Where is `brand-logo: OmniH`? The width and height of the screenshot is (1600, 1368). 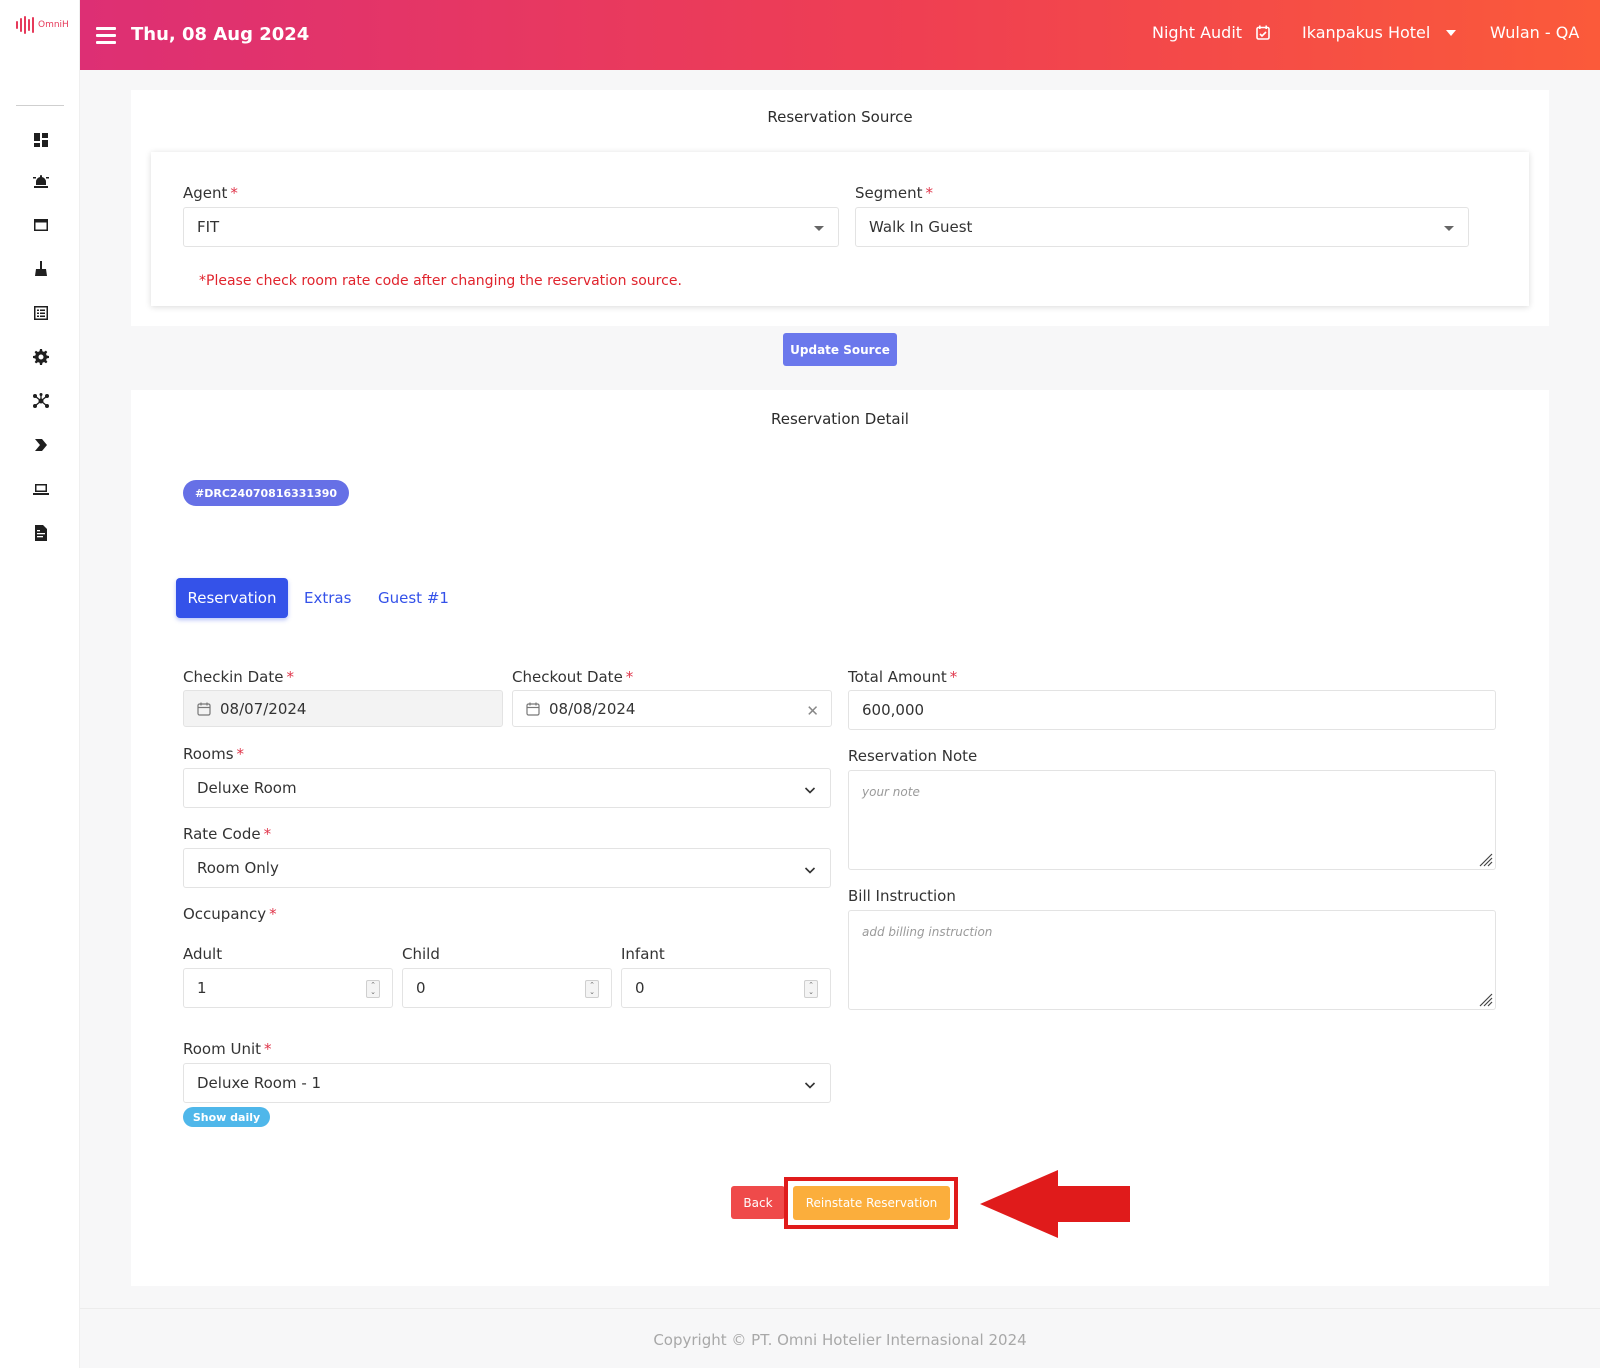
brand-logo: OmniH is located at coordinates (42, 25).